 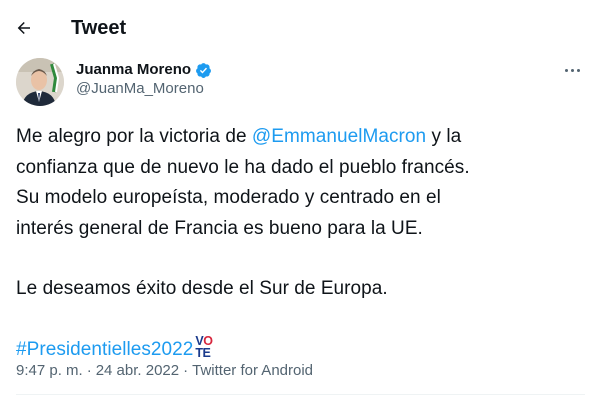 What do you see at coordinates (339, 136) in the screenshot?
I see `mention-link: @EmmanuelMacron` at bounding box center [339, 136].